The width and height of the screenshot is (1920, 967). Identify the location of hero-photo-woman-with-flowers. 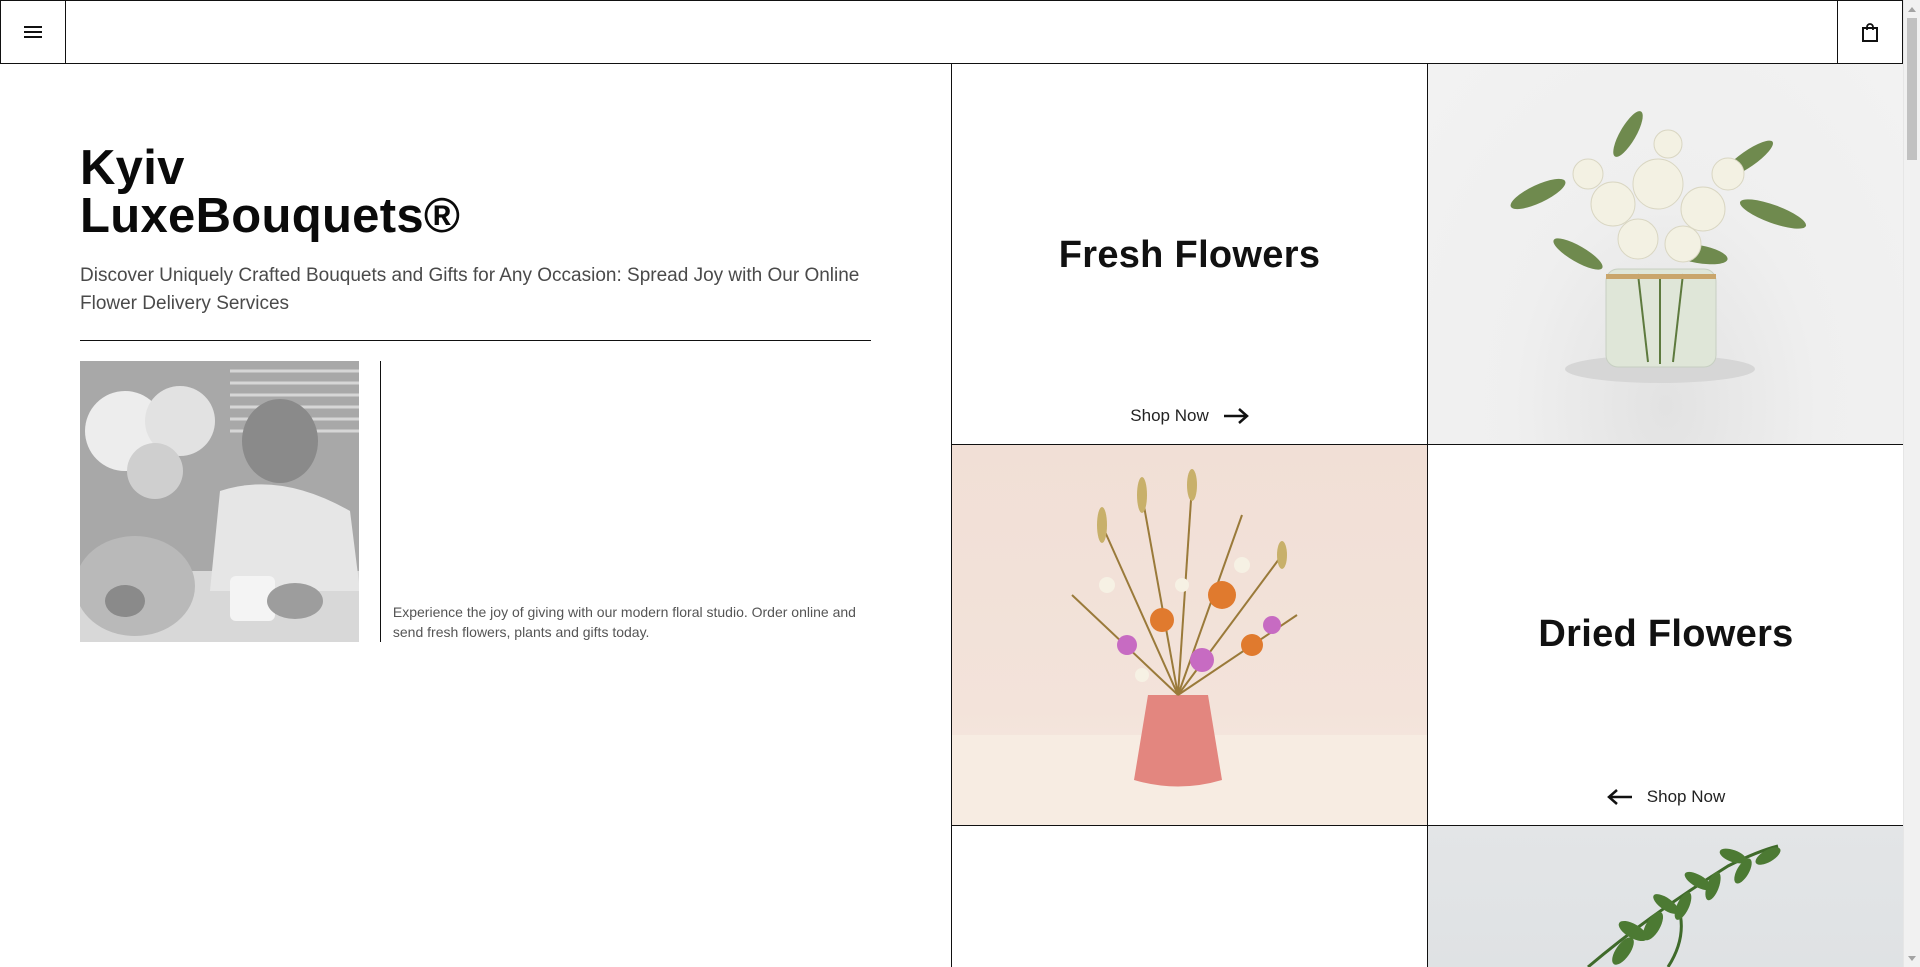
(219, 501).